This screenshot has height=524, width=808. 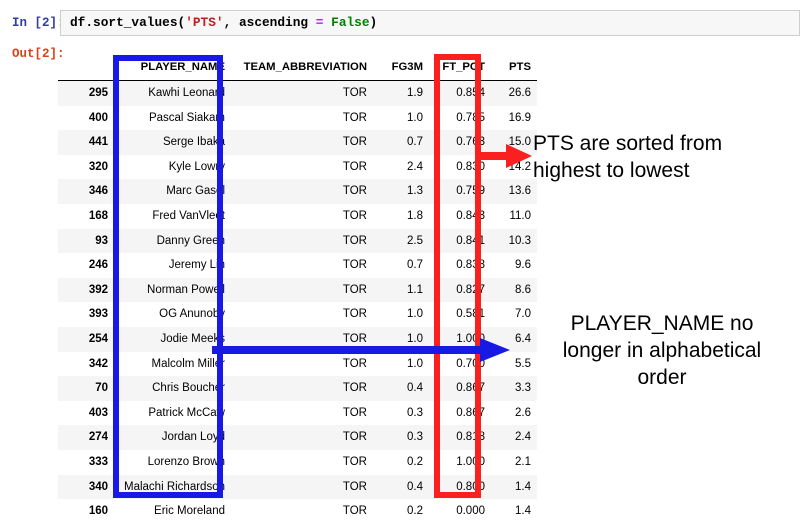 I want to click on output-prompt-label: Out[2]:, so click(x=38, y=54).